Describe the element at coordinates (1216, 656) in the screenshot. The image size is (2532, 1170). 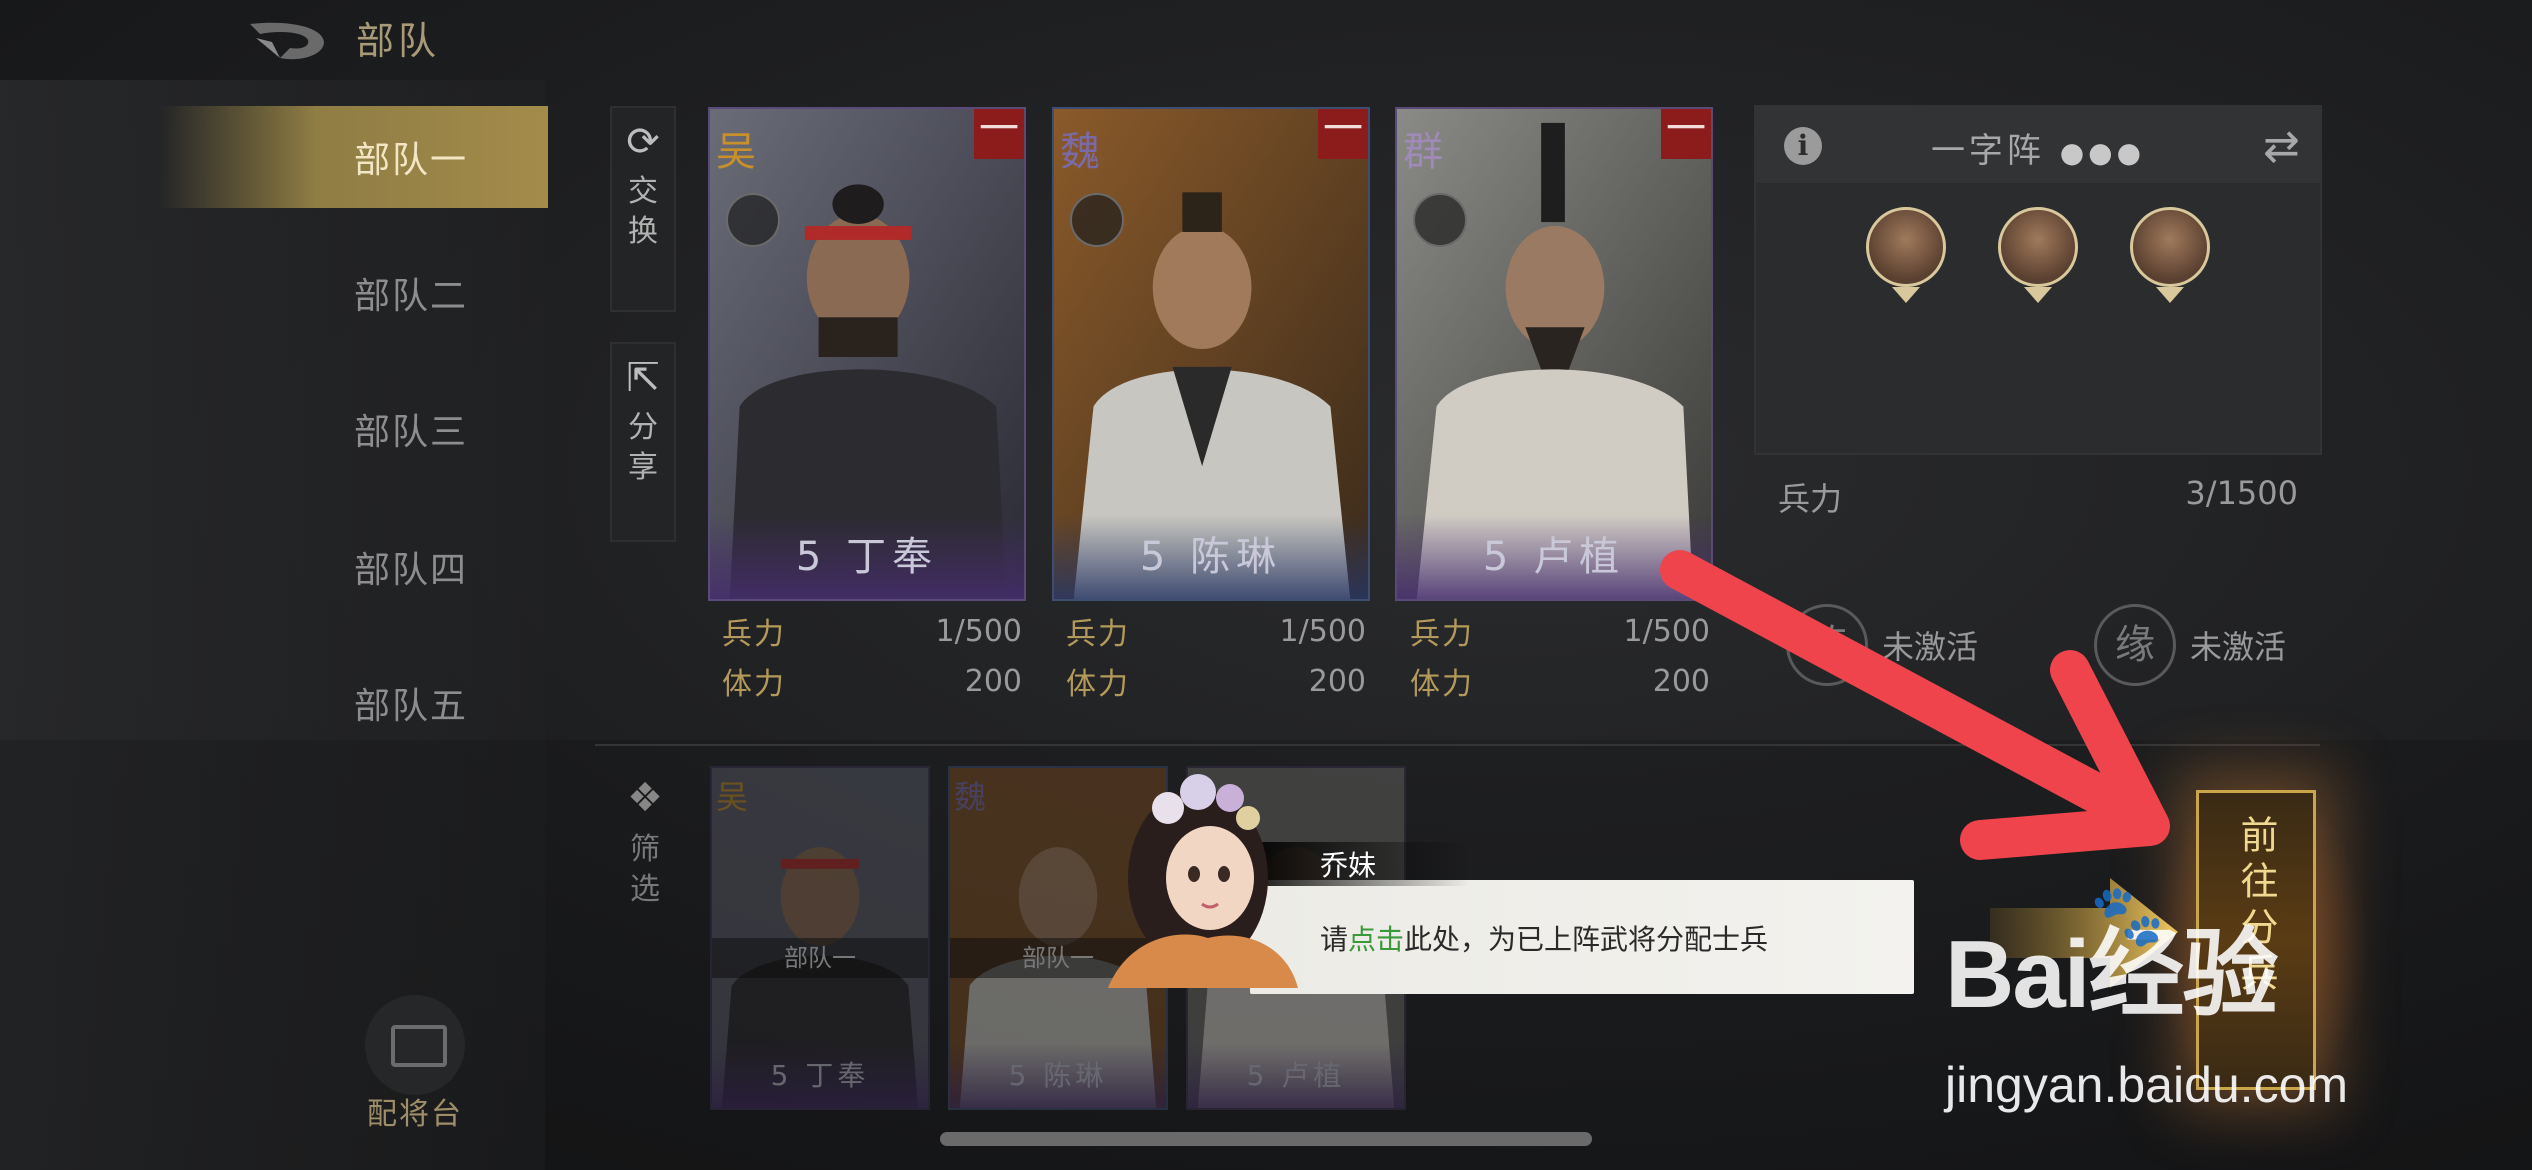
I see `hero-stats-2: 兵力 1/500 体力 200` at that location.